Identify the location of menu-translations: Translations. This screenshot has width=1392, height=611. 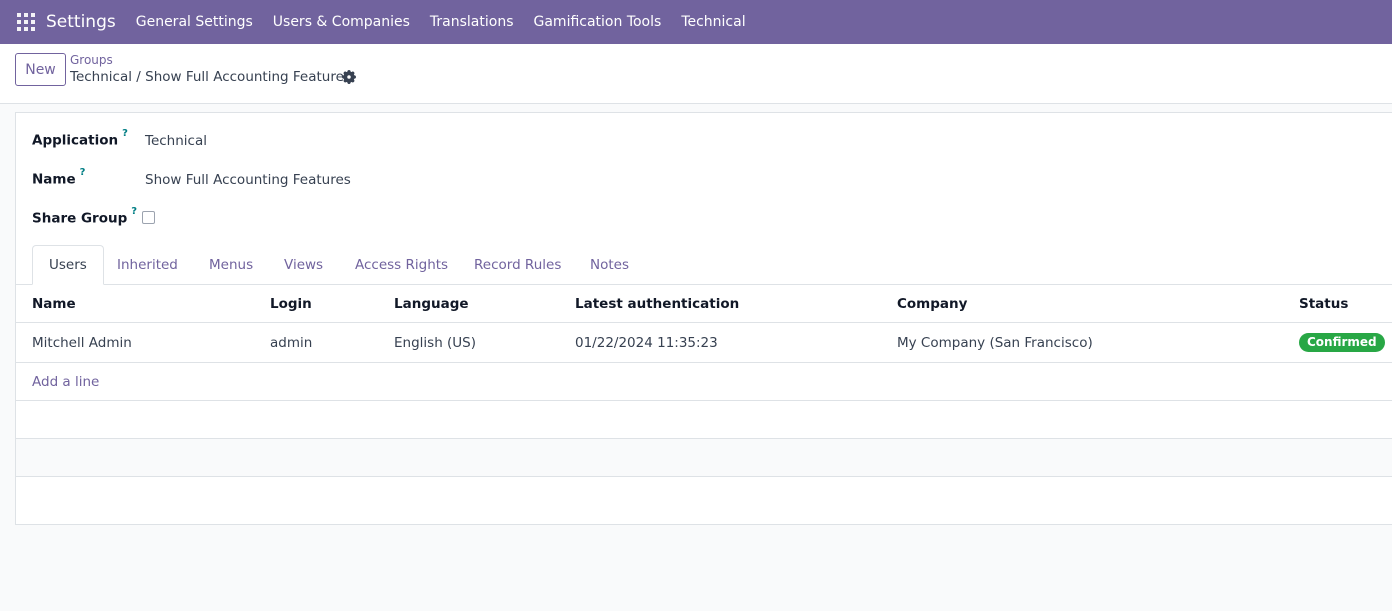
(472, 22).